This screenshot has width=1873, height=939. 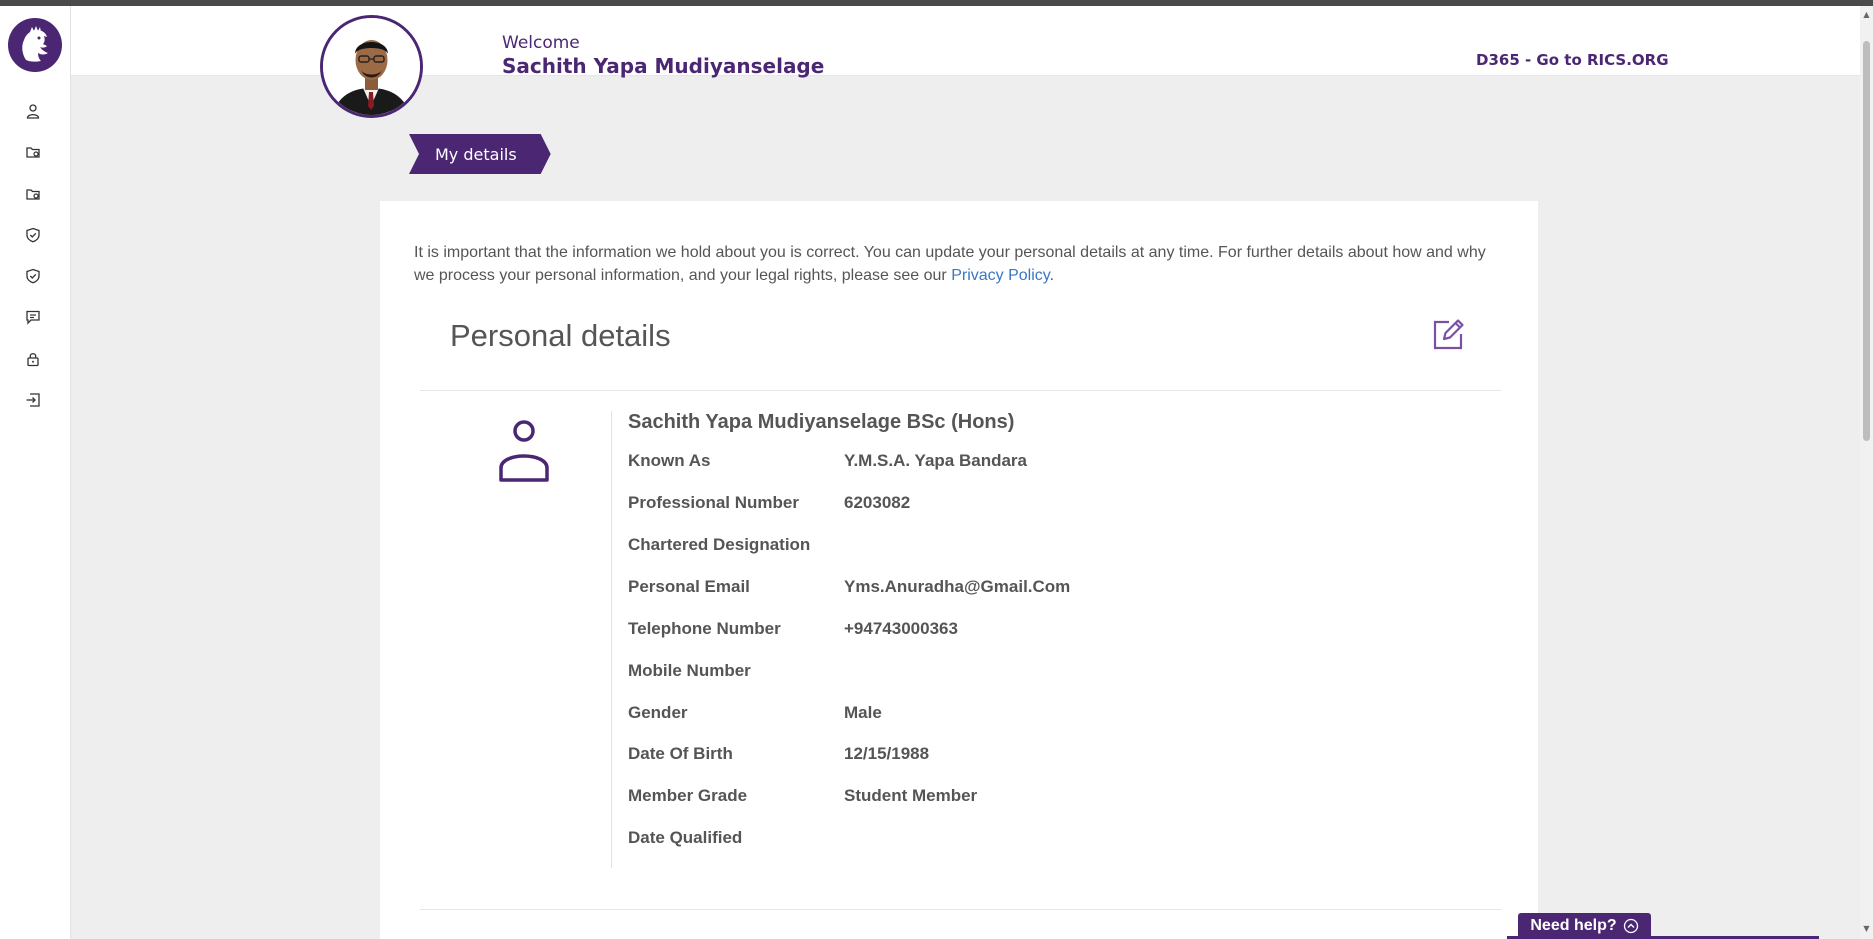 I want to click on field-label: Date Of Birth, so click(x=680, y=753).